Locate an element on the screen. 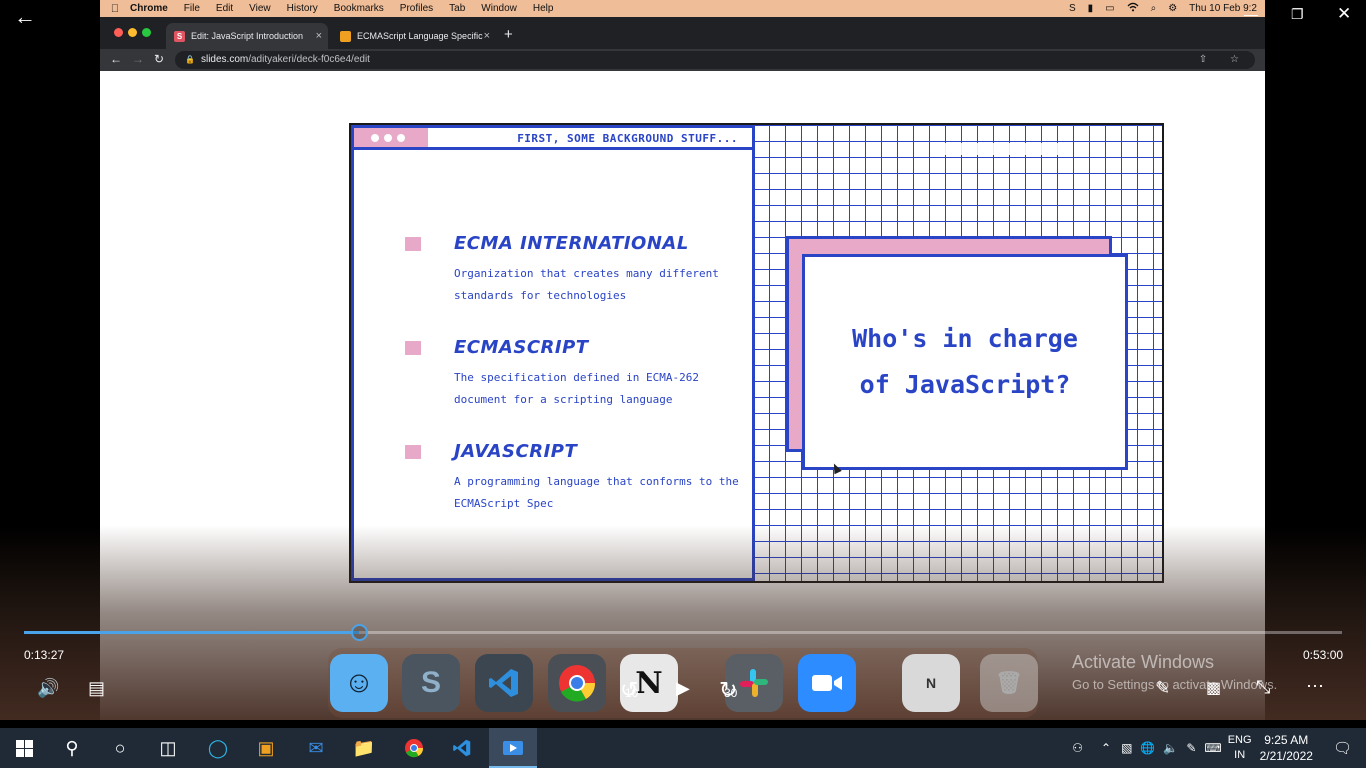  seek-progress is located at coordinates (191, 632).